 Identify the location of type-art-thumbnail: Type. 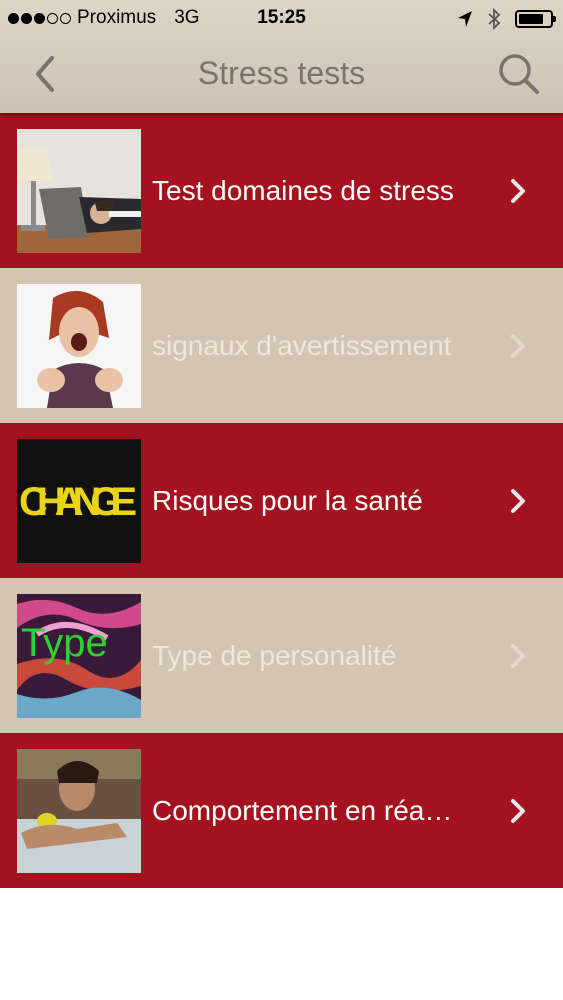
(79, 655).